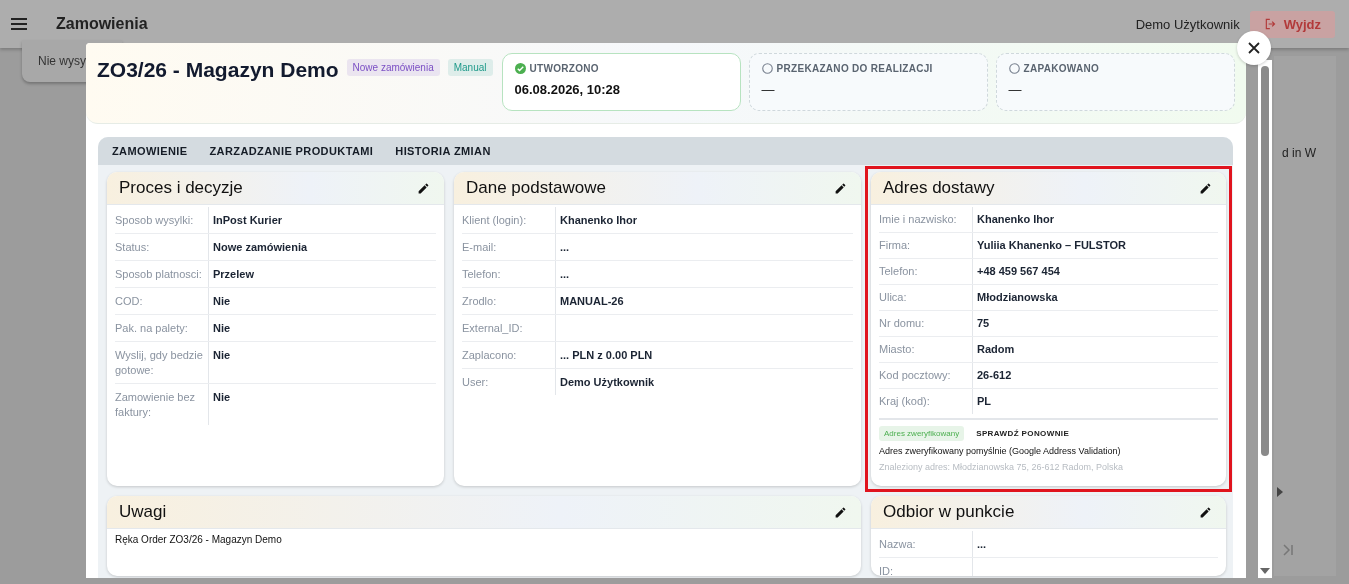 This screenshot has height=584, width=1349. I want to click on stage-label: UTWORZONO, so click(564, 68).